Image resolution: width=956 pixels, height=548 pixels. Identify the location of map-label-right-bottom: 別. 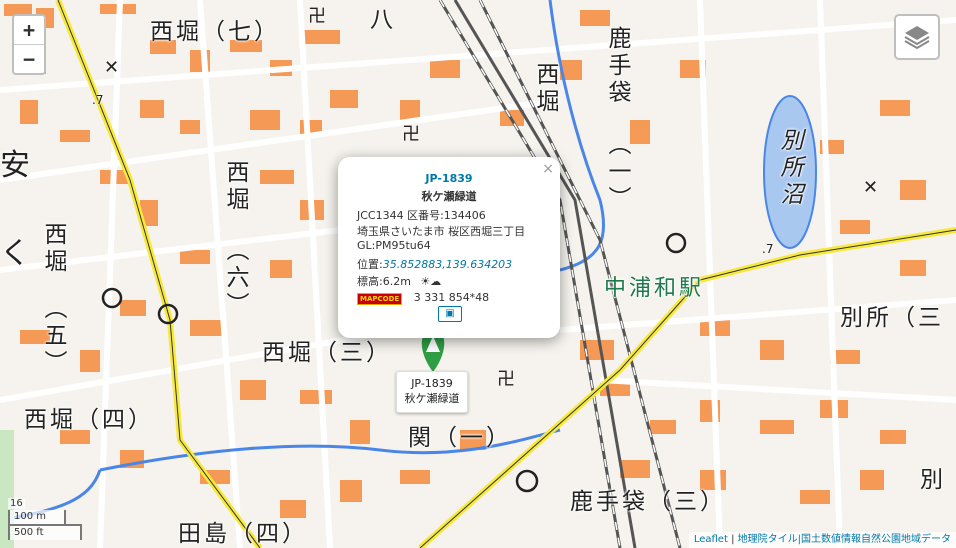
(933, 480).